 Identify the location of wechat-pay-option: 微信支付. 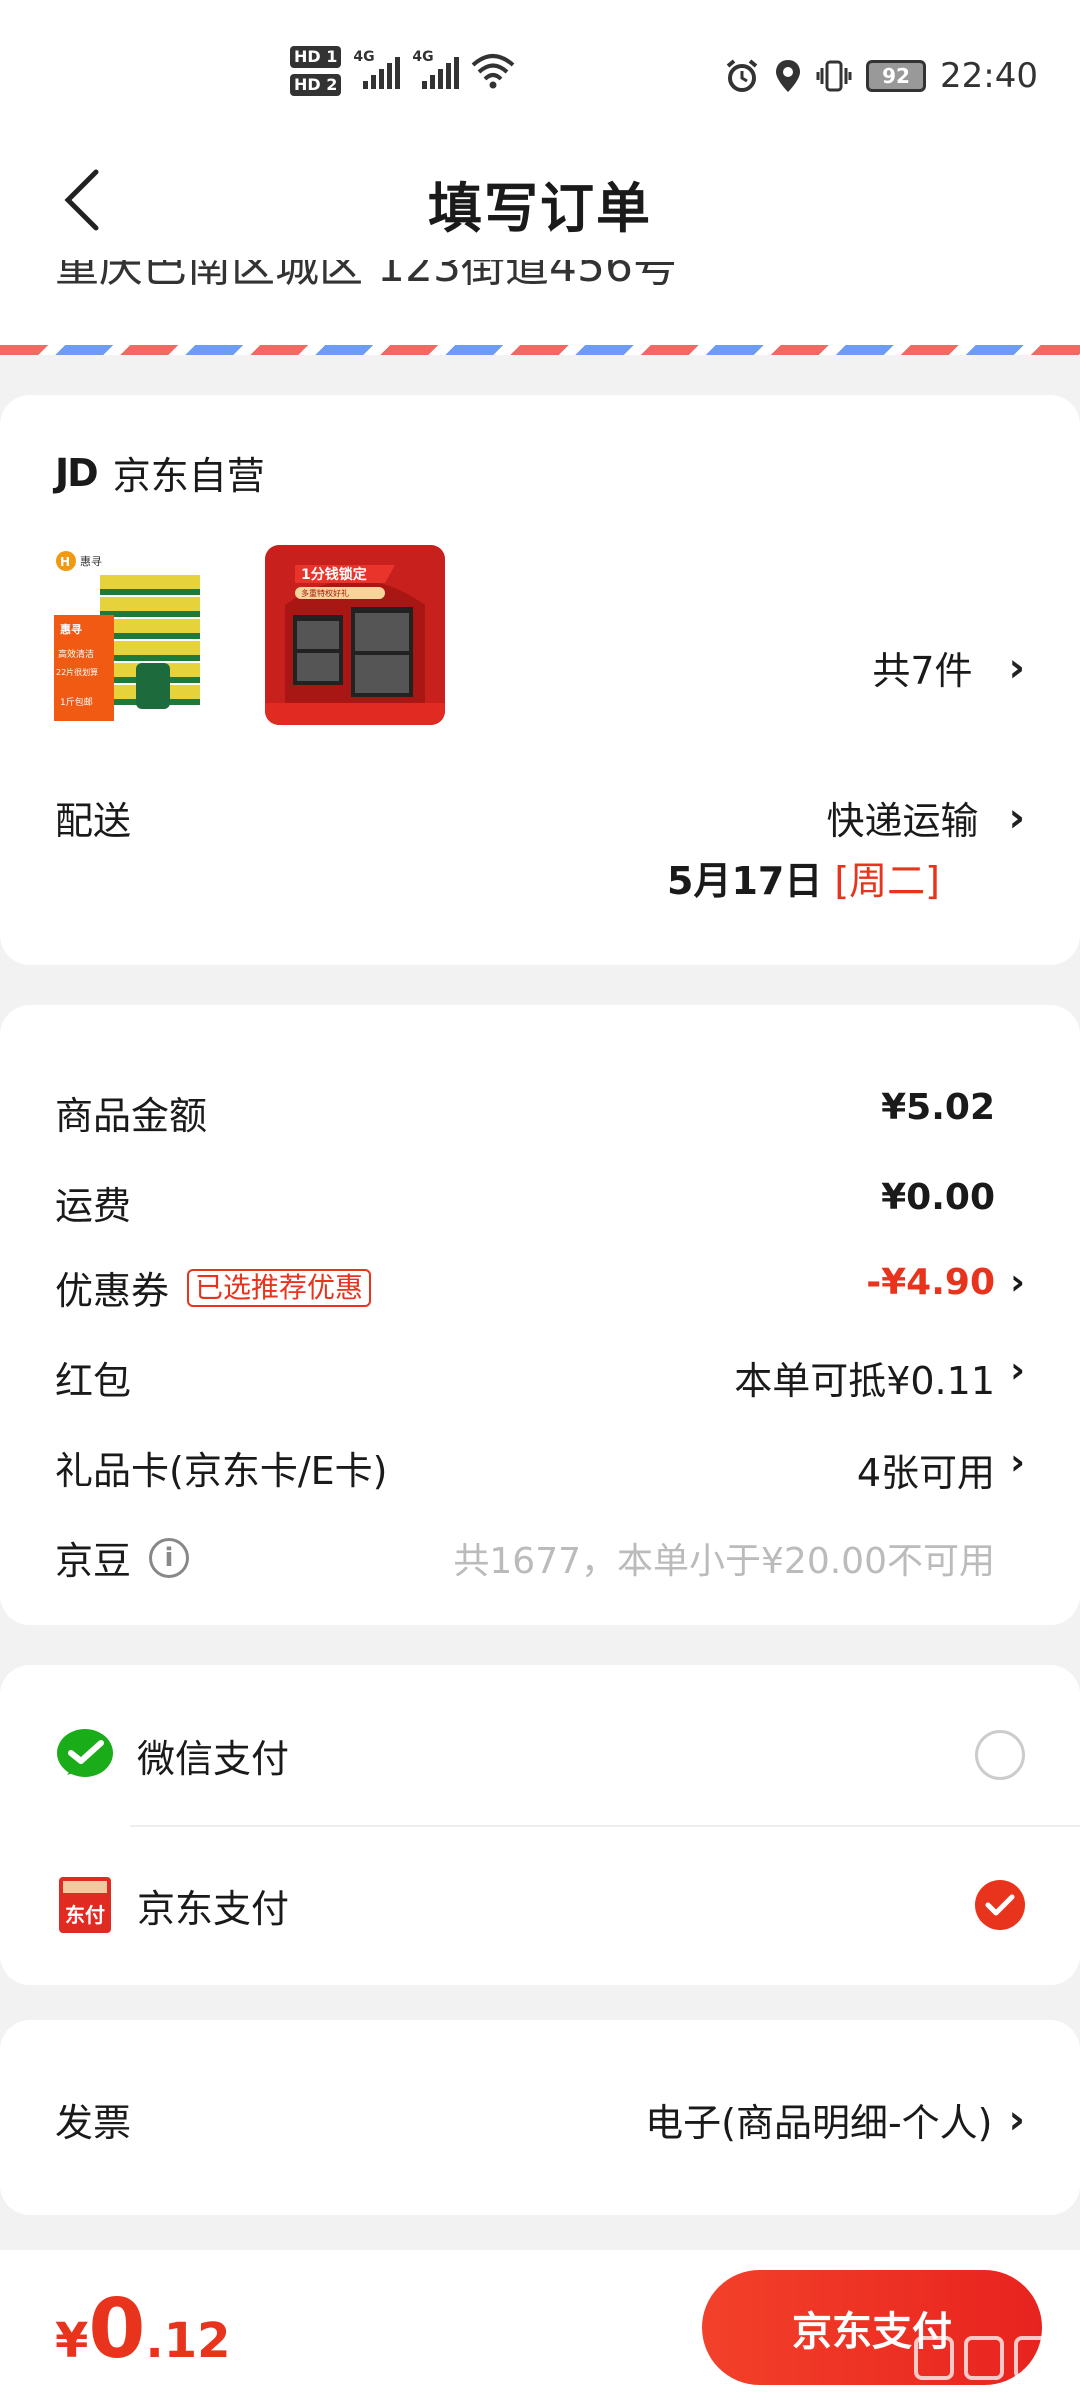
(540, 1755).